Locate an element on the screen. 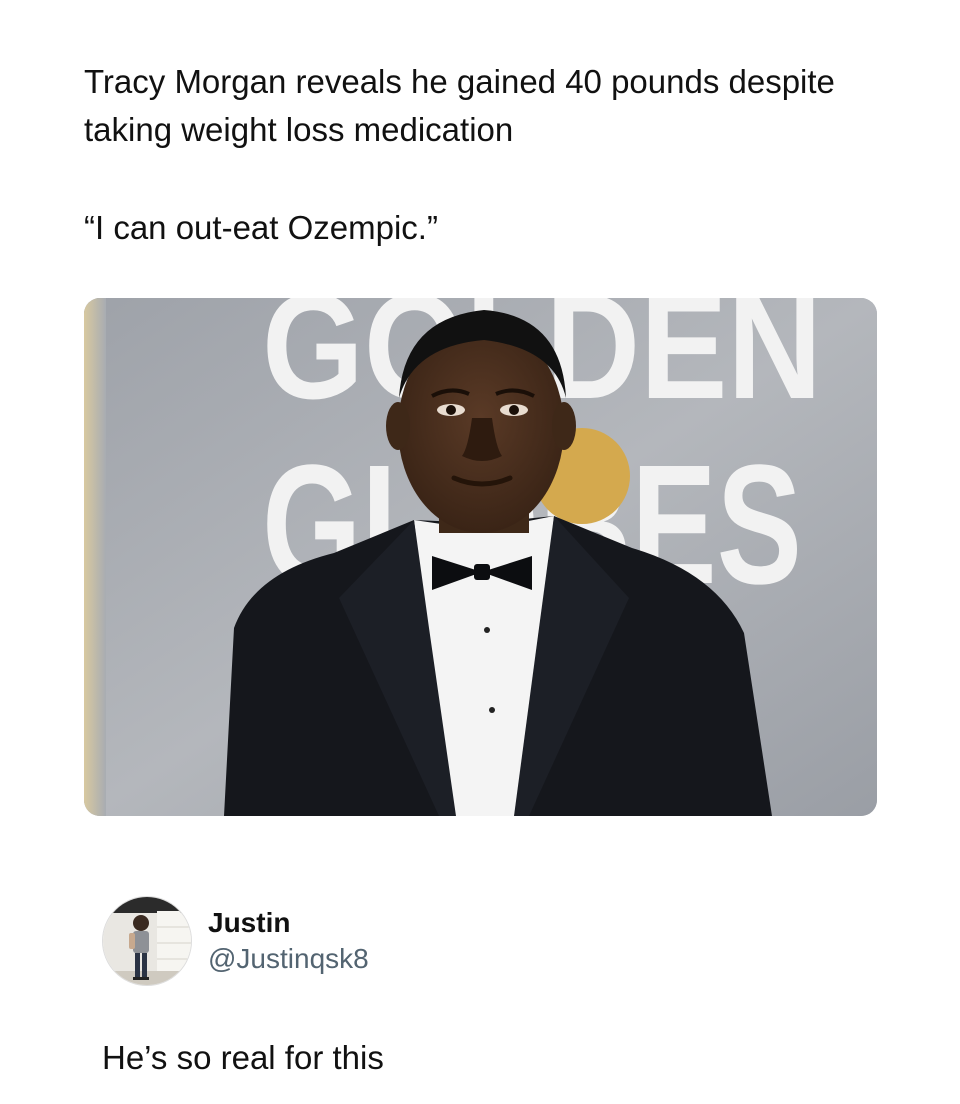 The height and width of the screenshot is (1104, 960). avatar-image is located at coordinates (147, 941).